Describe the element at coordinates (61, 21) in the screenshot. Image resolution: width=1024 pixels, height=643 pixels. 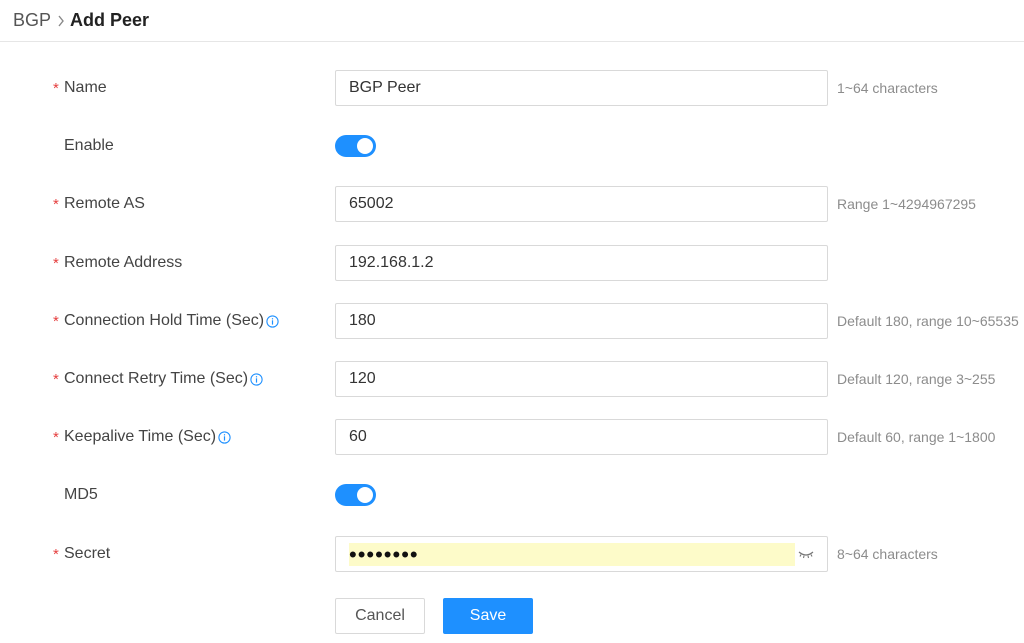
I see `chevron-right-icon` at that location.